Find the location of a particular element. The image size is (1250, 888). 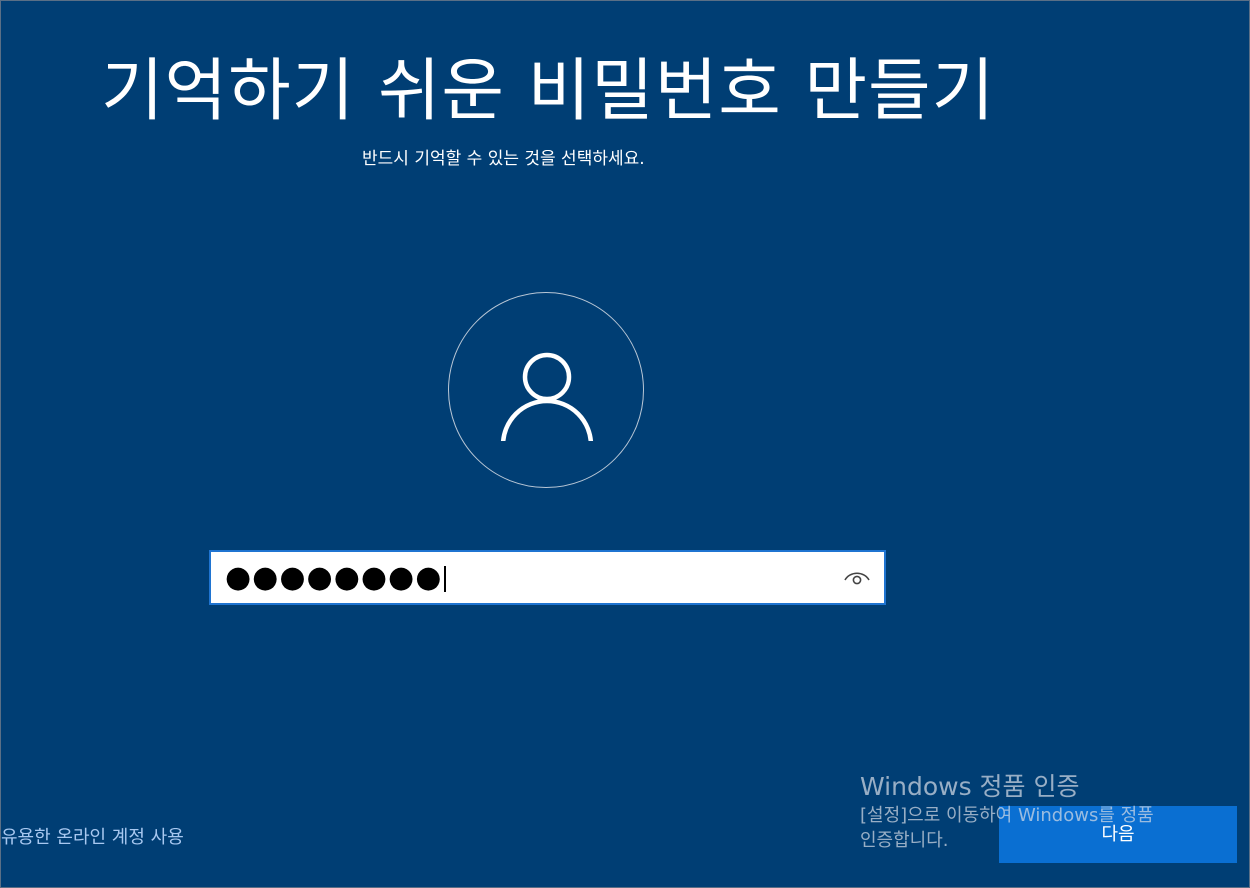

use-online-account-link: 유용한 온라인 계정 사용 is located at coordinates (92, 836).